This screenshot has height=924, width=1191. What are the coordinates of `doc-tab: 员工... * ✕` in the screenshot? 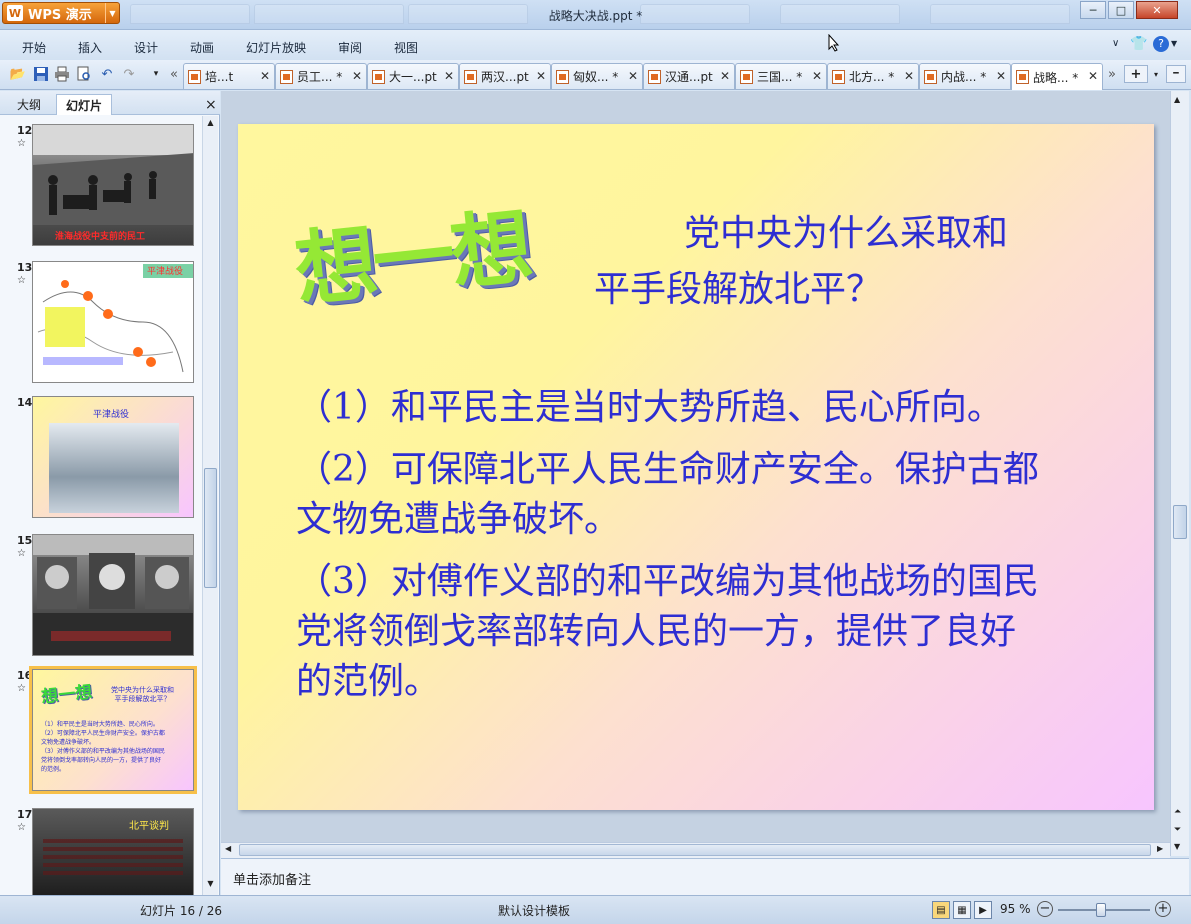 It's located at (321, 76).